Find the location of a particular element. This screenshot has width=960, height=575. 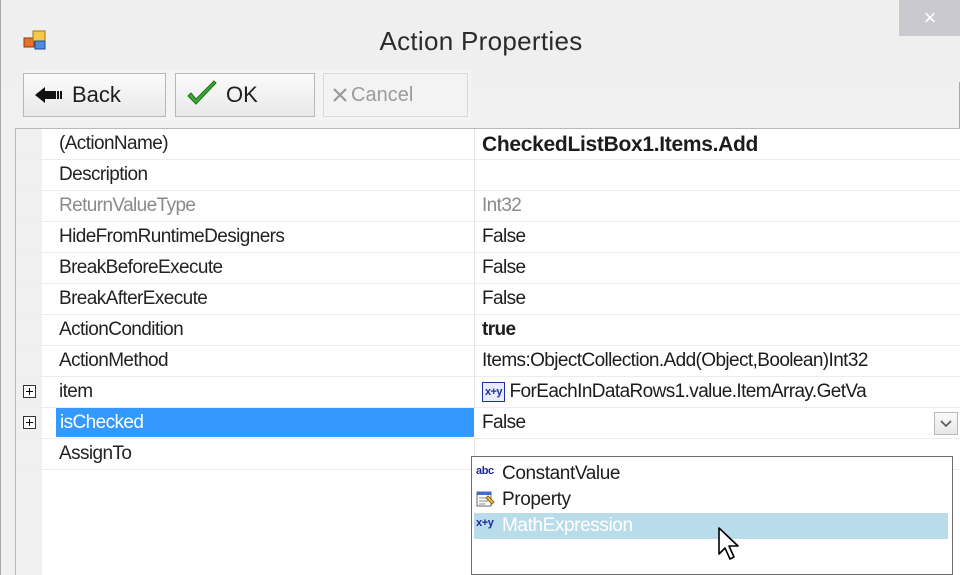

back-button: Back is located at coordinates (94, 95).